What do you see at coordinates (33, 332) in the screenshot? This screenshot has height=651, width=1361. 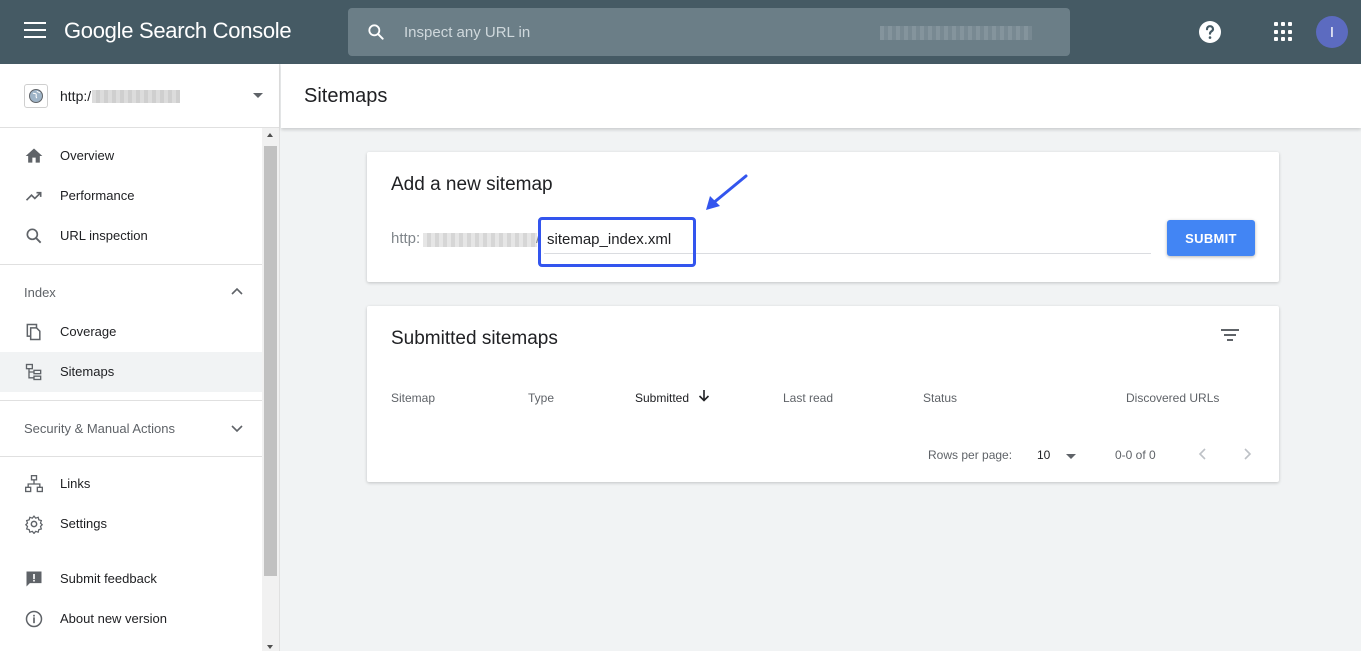 I see `copy-icon` at bounding box center [33, 332].